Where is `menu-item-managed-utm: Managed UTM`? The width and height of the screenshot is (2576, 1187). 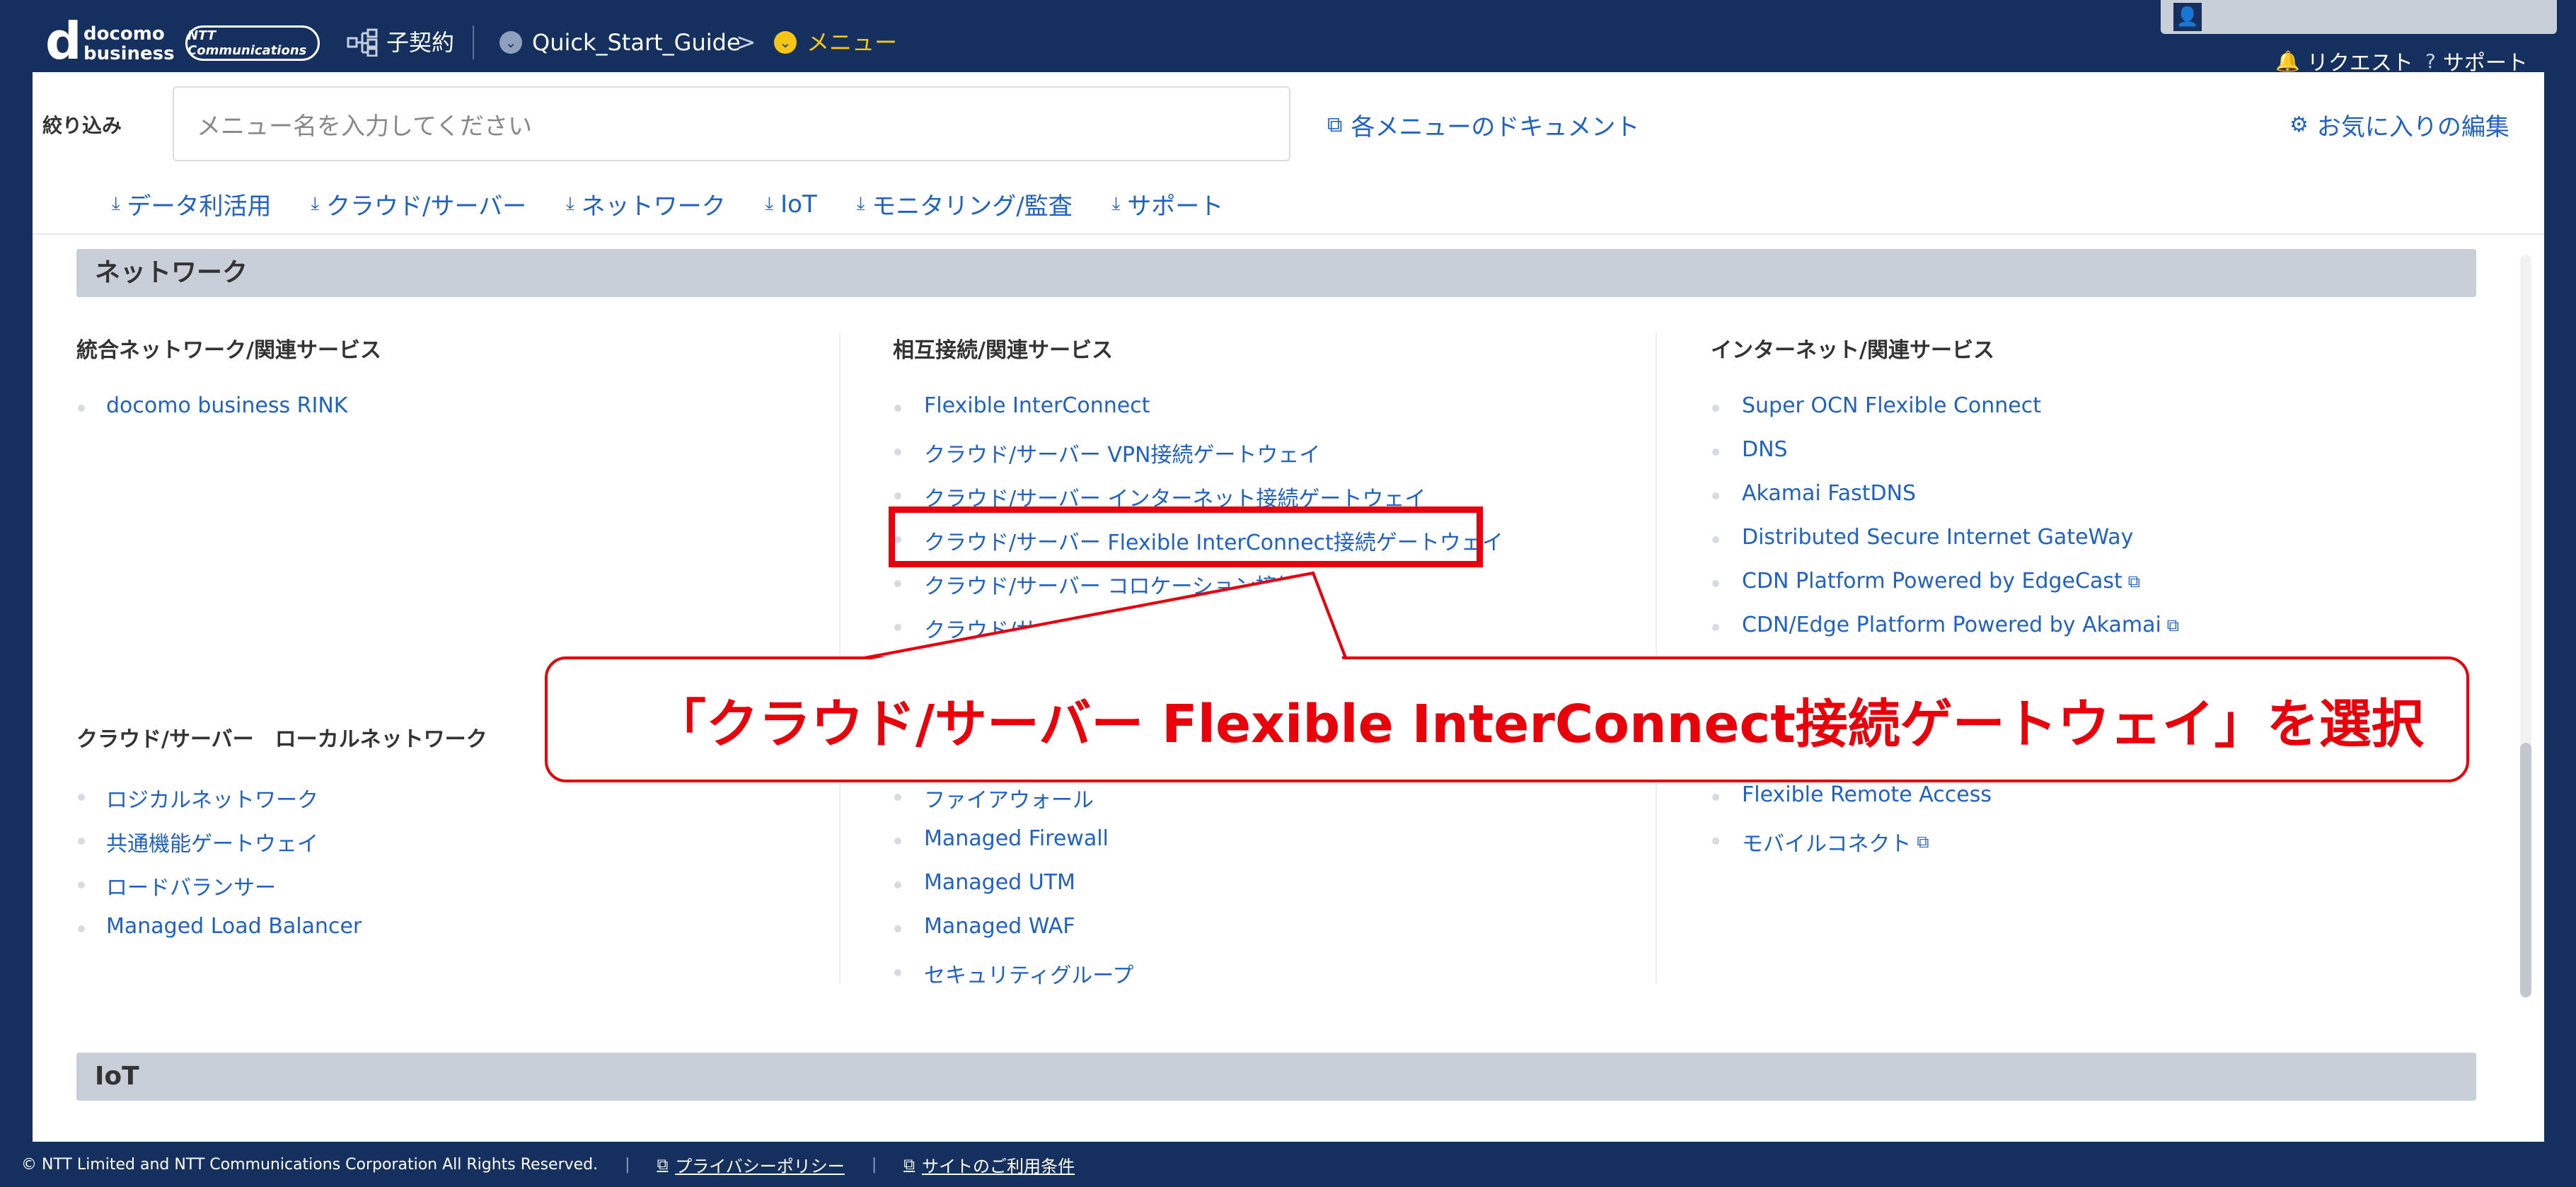
menu-item-managed-utm: Managed UTM is located at coordinates (999, 882).